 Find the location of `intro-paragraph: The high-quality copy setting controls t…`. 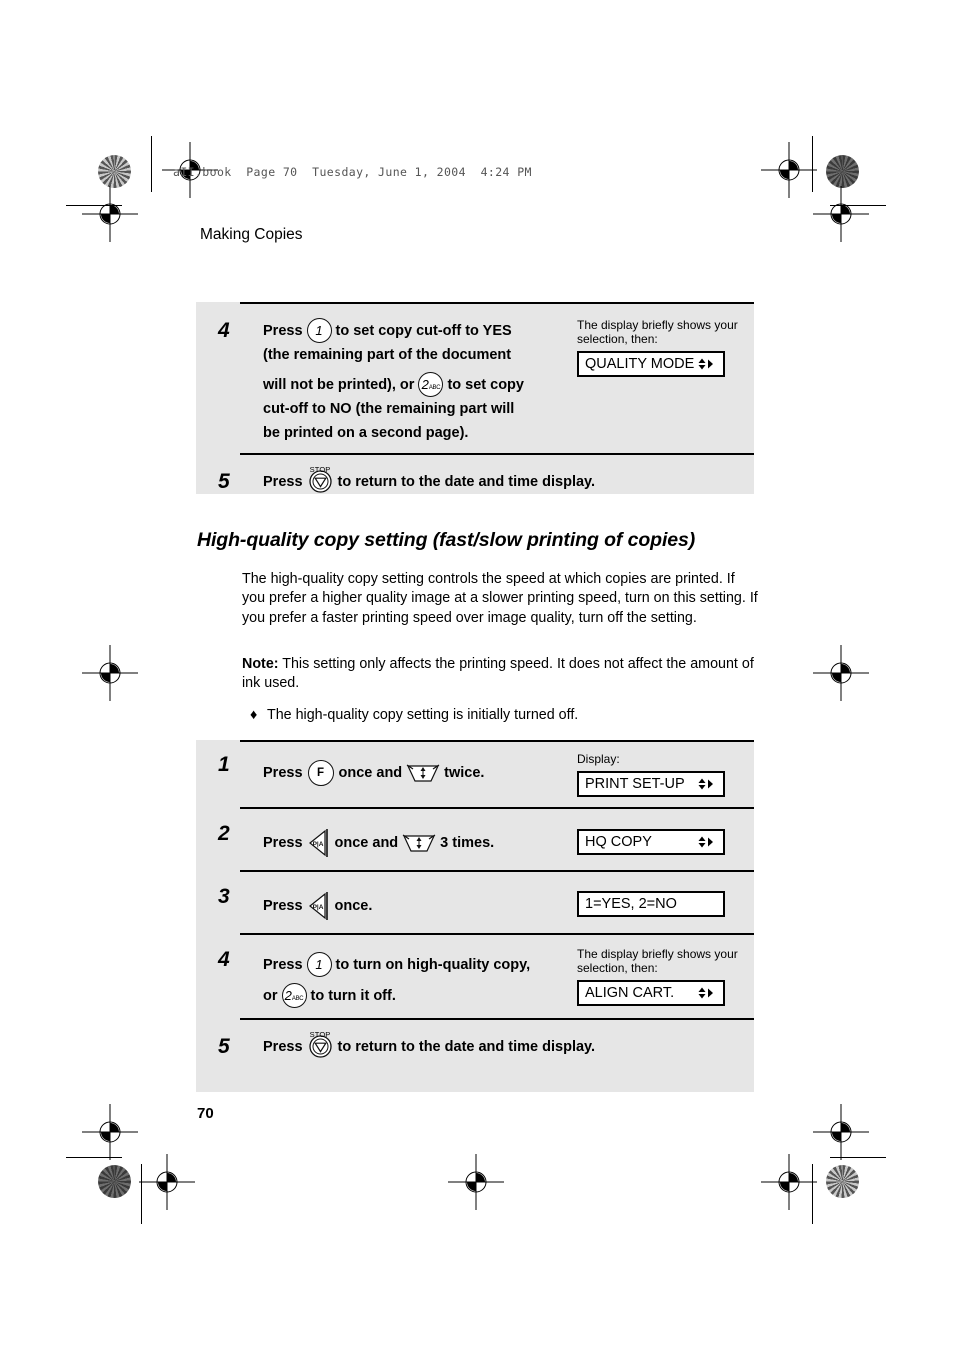

intro-paragraph: The high-quality copy setting controls t… is located at coordinates (500, 598).